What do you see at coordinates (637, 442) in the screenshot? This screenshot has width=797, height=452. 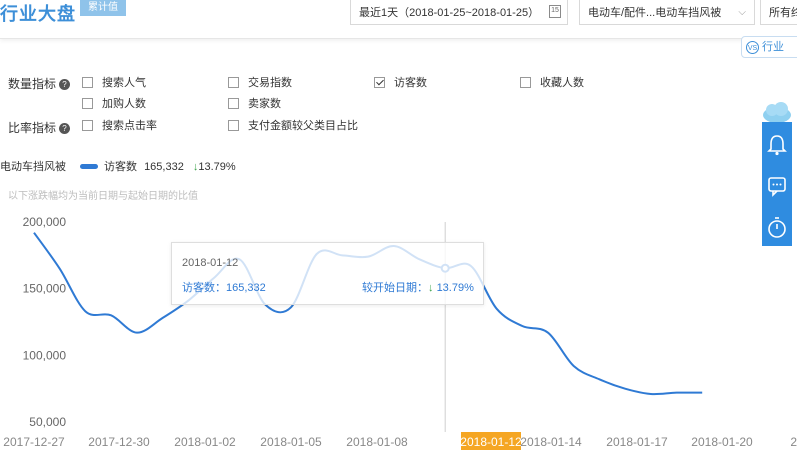 I see `x-tick-label: 2018-01-17` at bounding box center [637, 442].